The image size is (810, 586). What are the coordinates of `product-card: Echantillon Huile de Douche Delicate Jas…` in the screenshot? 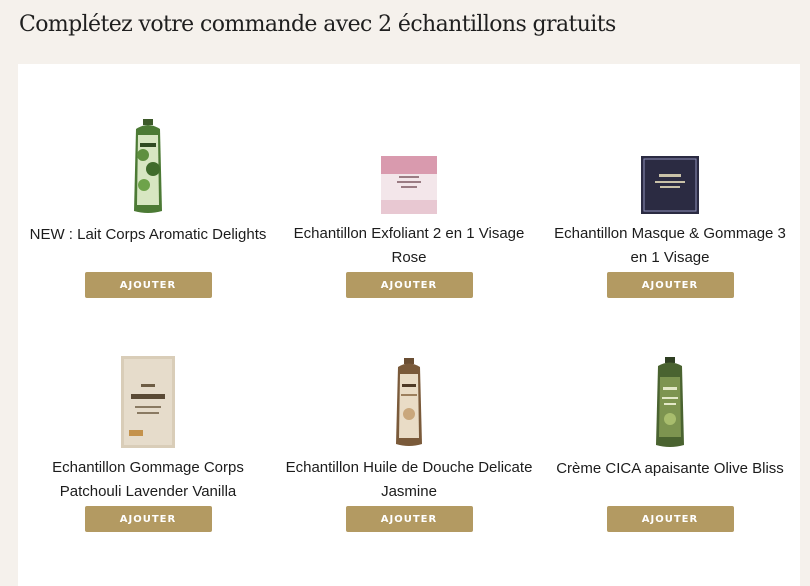 It's located at (409, 415).